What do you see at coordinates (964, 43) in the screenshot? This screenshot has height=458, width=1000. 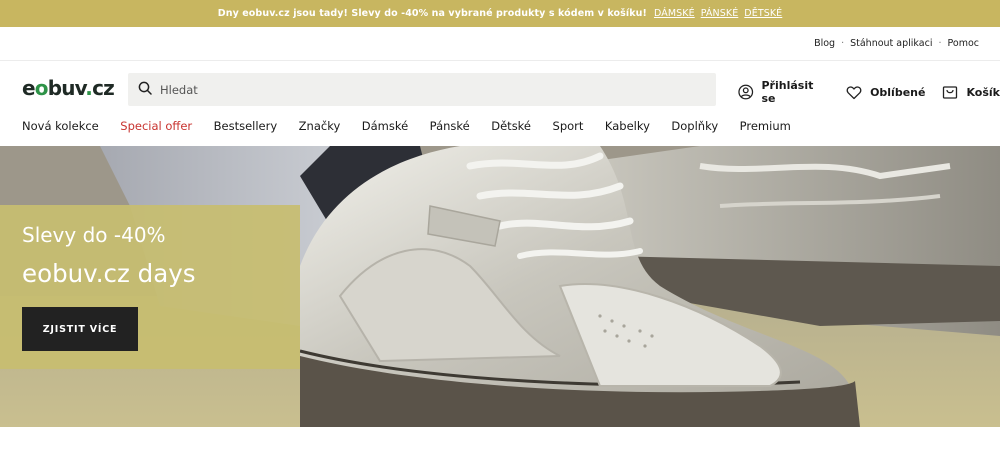 I see `util-link-help: Pomoc` at bounding box center [964, 43].